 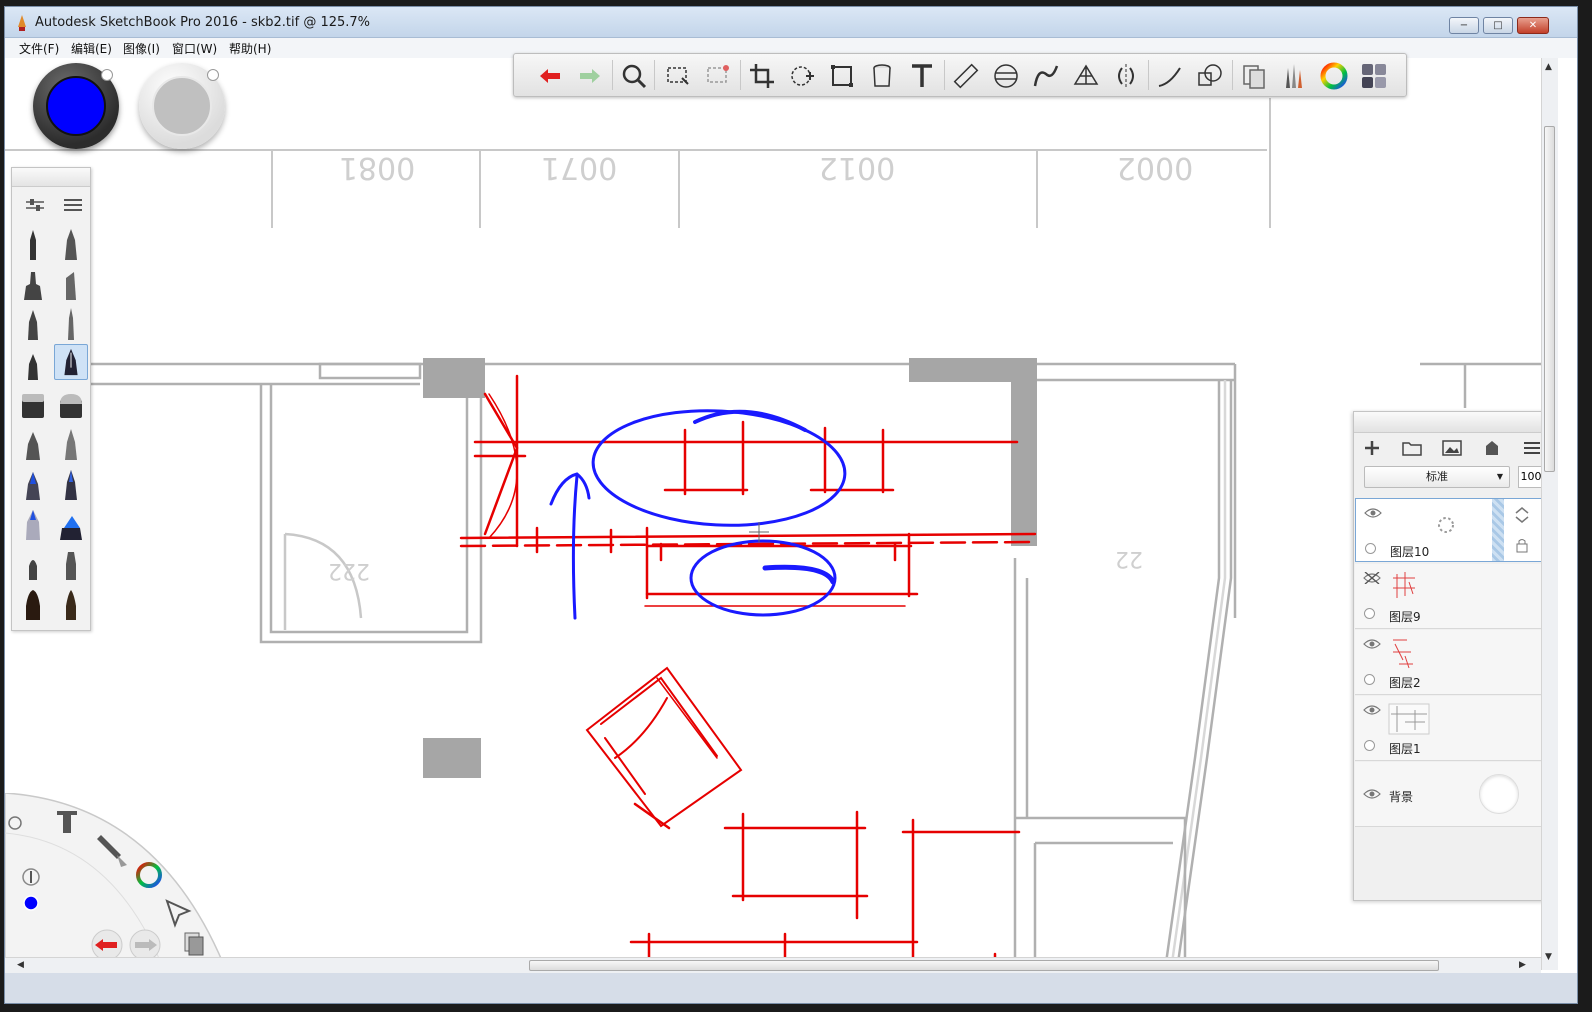 What do you see at coordinates (1499, 476) in the screenshot?
I see `chevron-down-icon: ▼` at bounding box center [1499, 476].